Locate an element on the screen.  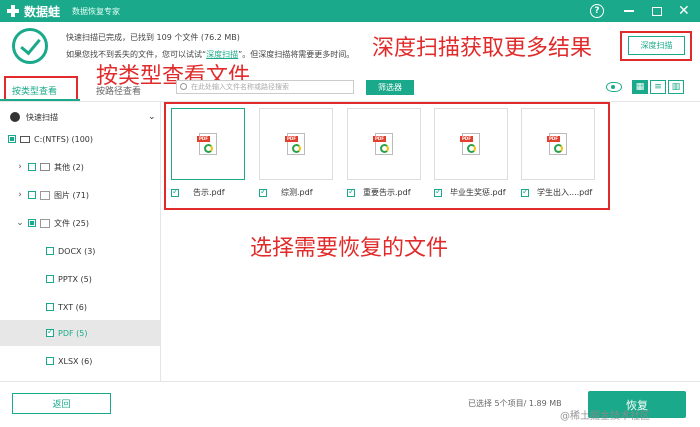
annotation-box-deep-scan is located at coordinates (656, 46).